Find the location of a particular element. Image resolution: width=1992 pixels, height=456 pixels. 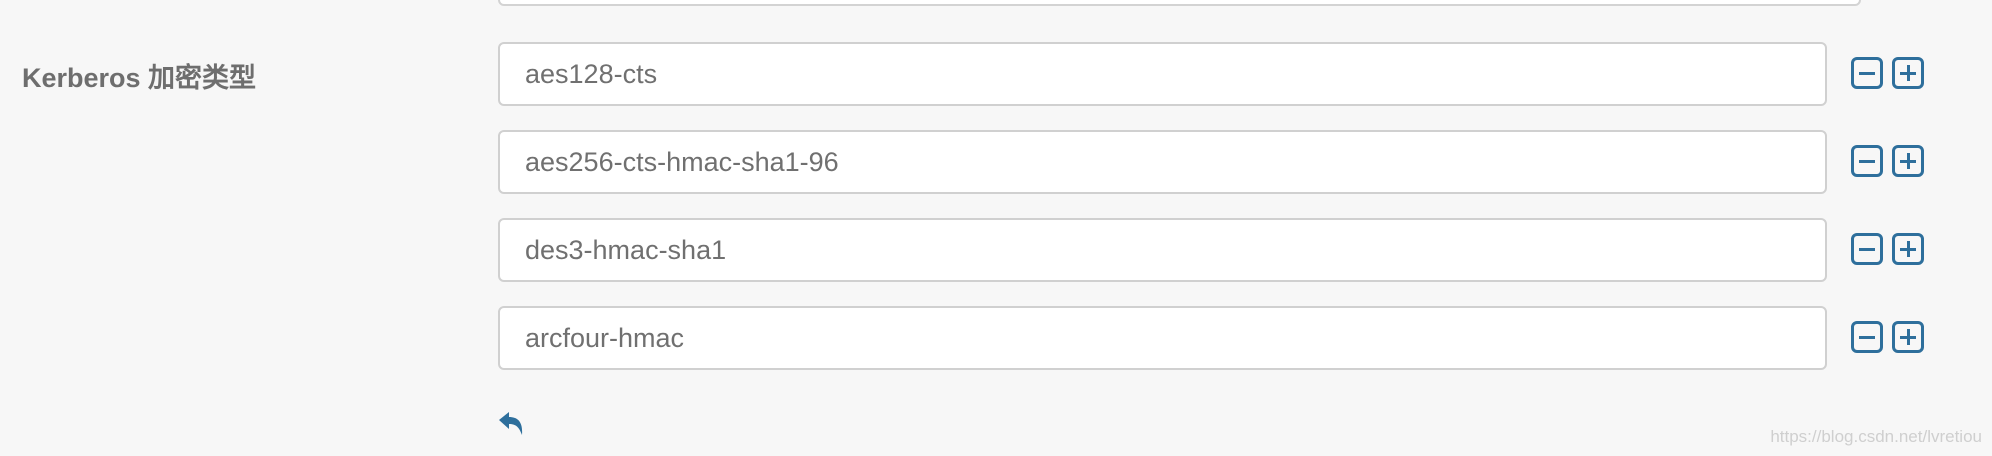

previous-input-field is located at coordinates (1179, 3).